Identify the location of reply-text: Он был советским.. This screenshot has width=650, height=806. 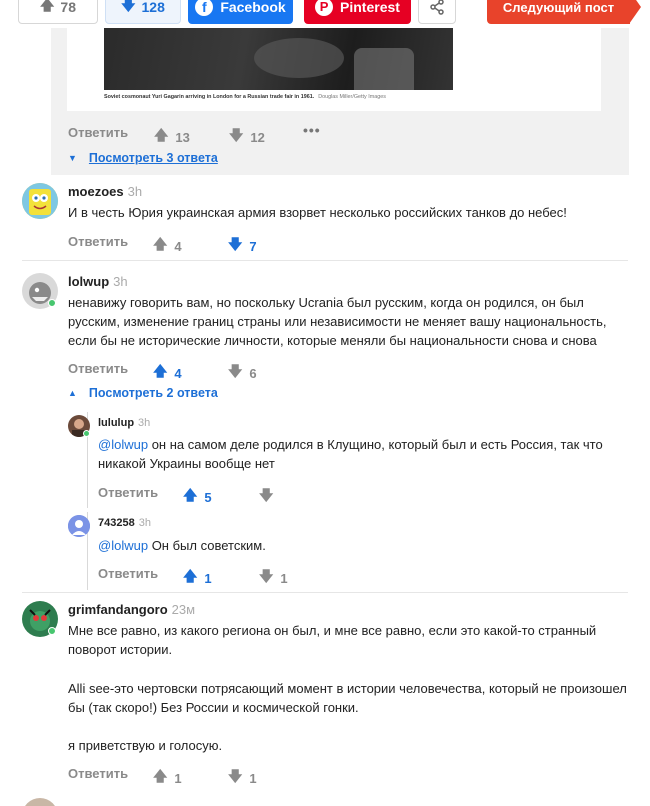
(208, 545).